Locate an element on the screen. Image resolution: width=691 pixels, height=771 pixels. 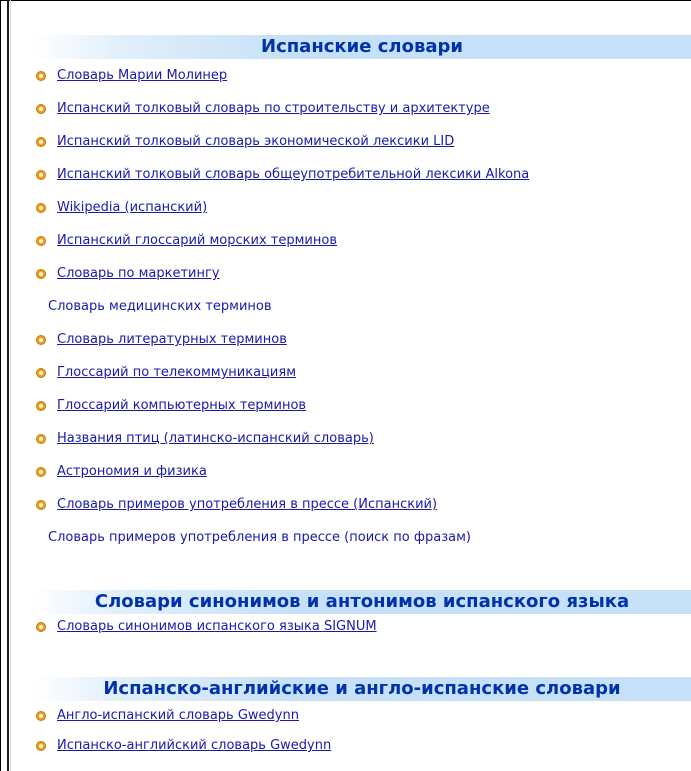
left-border-shadow is located at coordinates (10, 385).